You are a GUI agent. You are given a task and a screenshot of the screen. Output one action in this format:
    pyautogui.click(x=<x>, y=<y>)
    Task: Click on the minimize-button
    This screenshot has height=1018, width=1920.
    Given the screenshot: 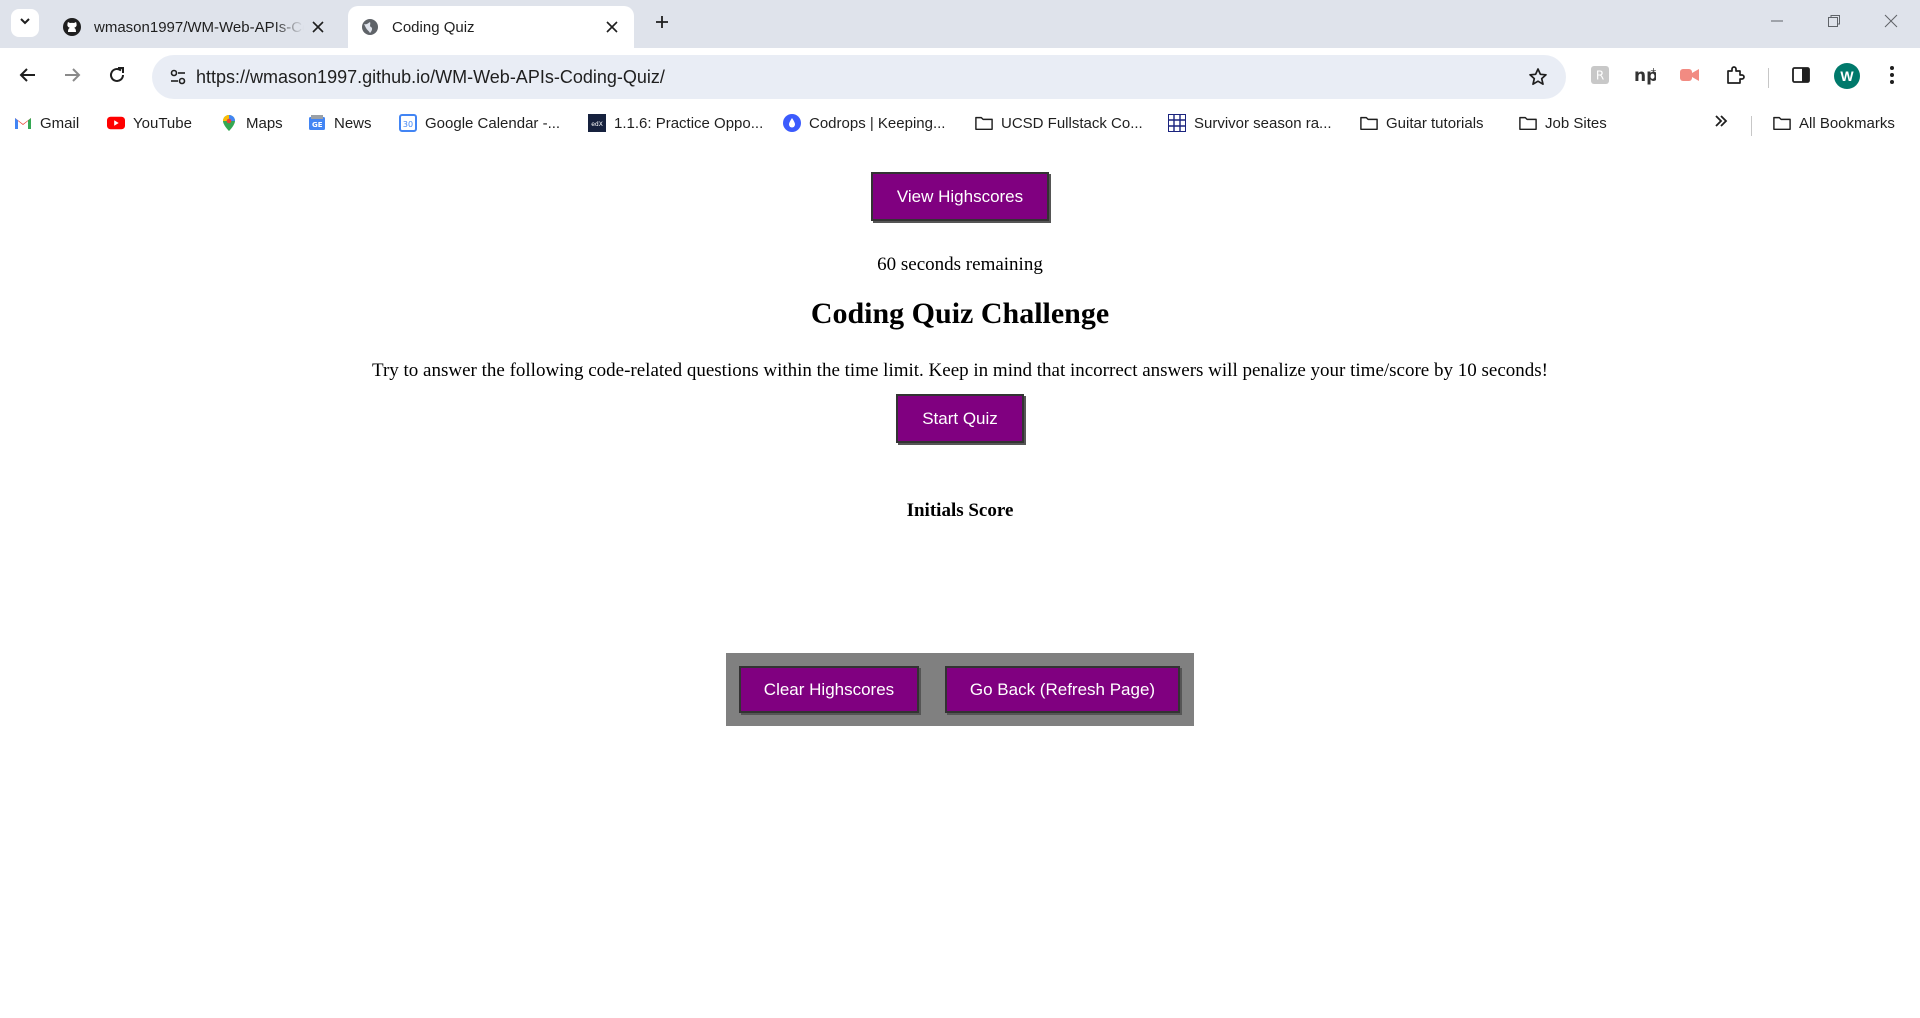 What is the action you would take?
    pyautogui.click(x=1777, y=23)
    